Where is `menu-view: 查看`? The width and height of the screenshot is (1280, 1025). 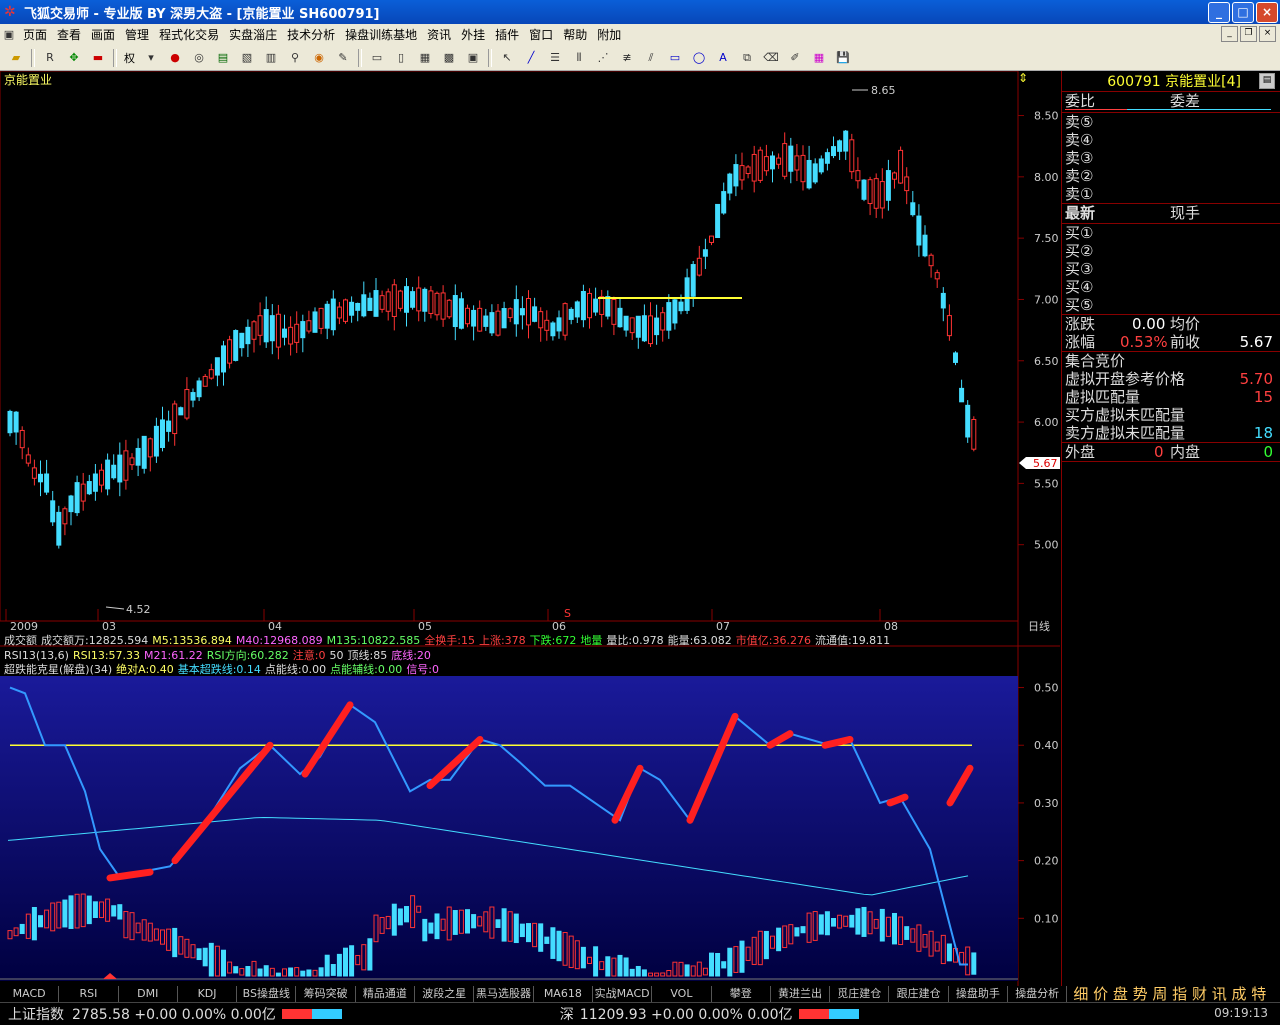
menu-view: 查看 is located at coordinates (69, 34).